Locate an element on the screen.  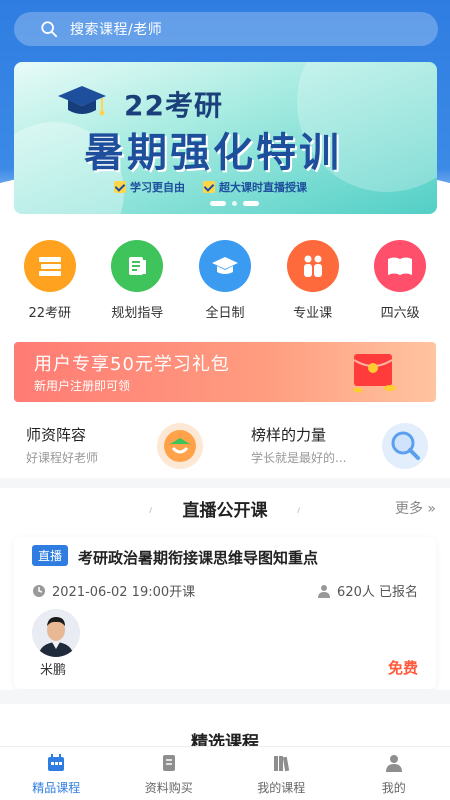
clock-icon is located at coordinates (39, 590).